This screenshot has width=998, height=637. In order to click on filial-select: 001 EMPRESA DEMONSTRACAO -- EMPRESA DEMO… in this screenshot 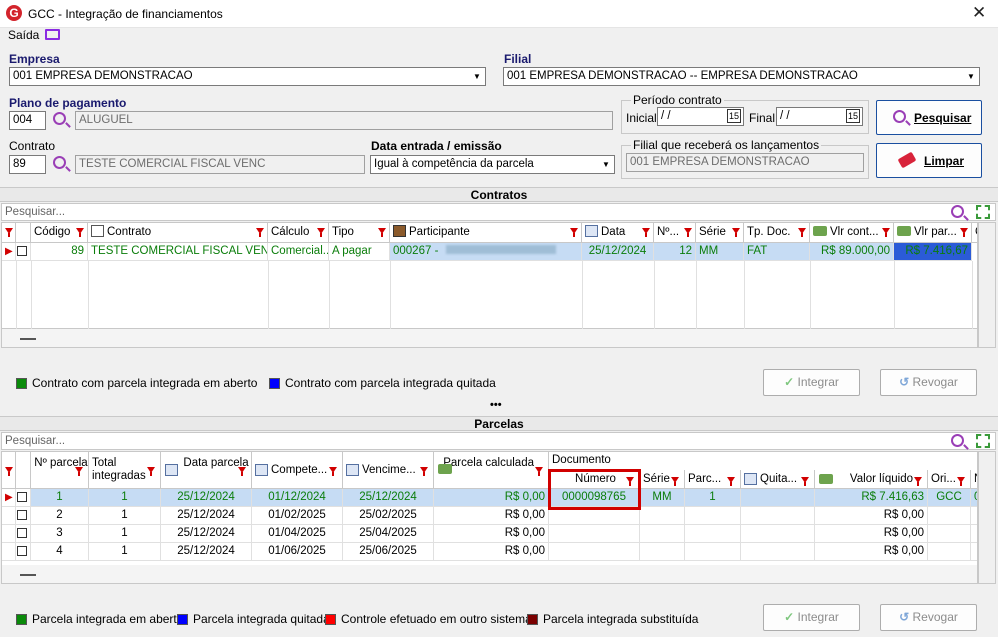, I will do `click(741, 76)`.